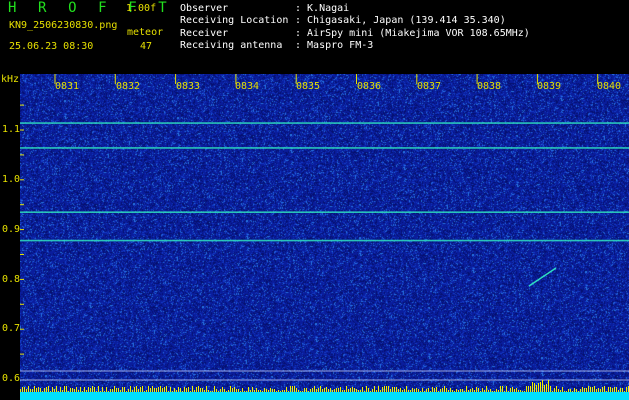  Describe the element at coordinates (609, 86) in the screenshot. I see `time-label: 0840` at that location.